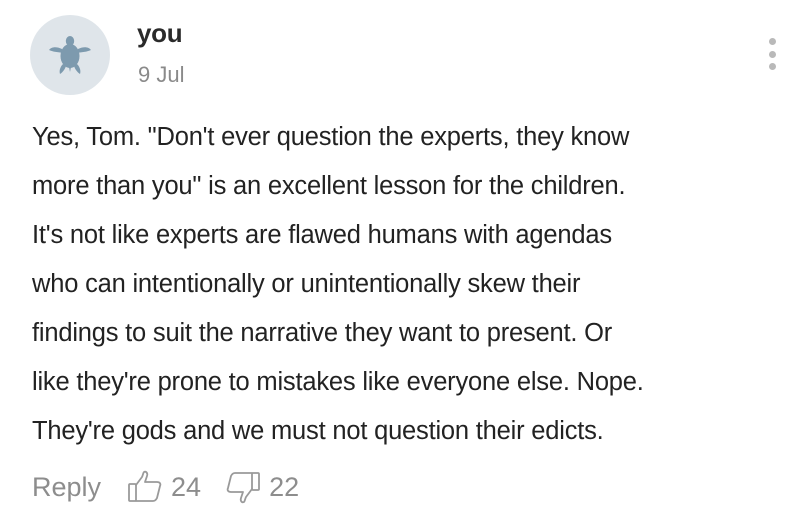  I want to click on more-options-icon, so click(772, 54).